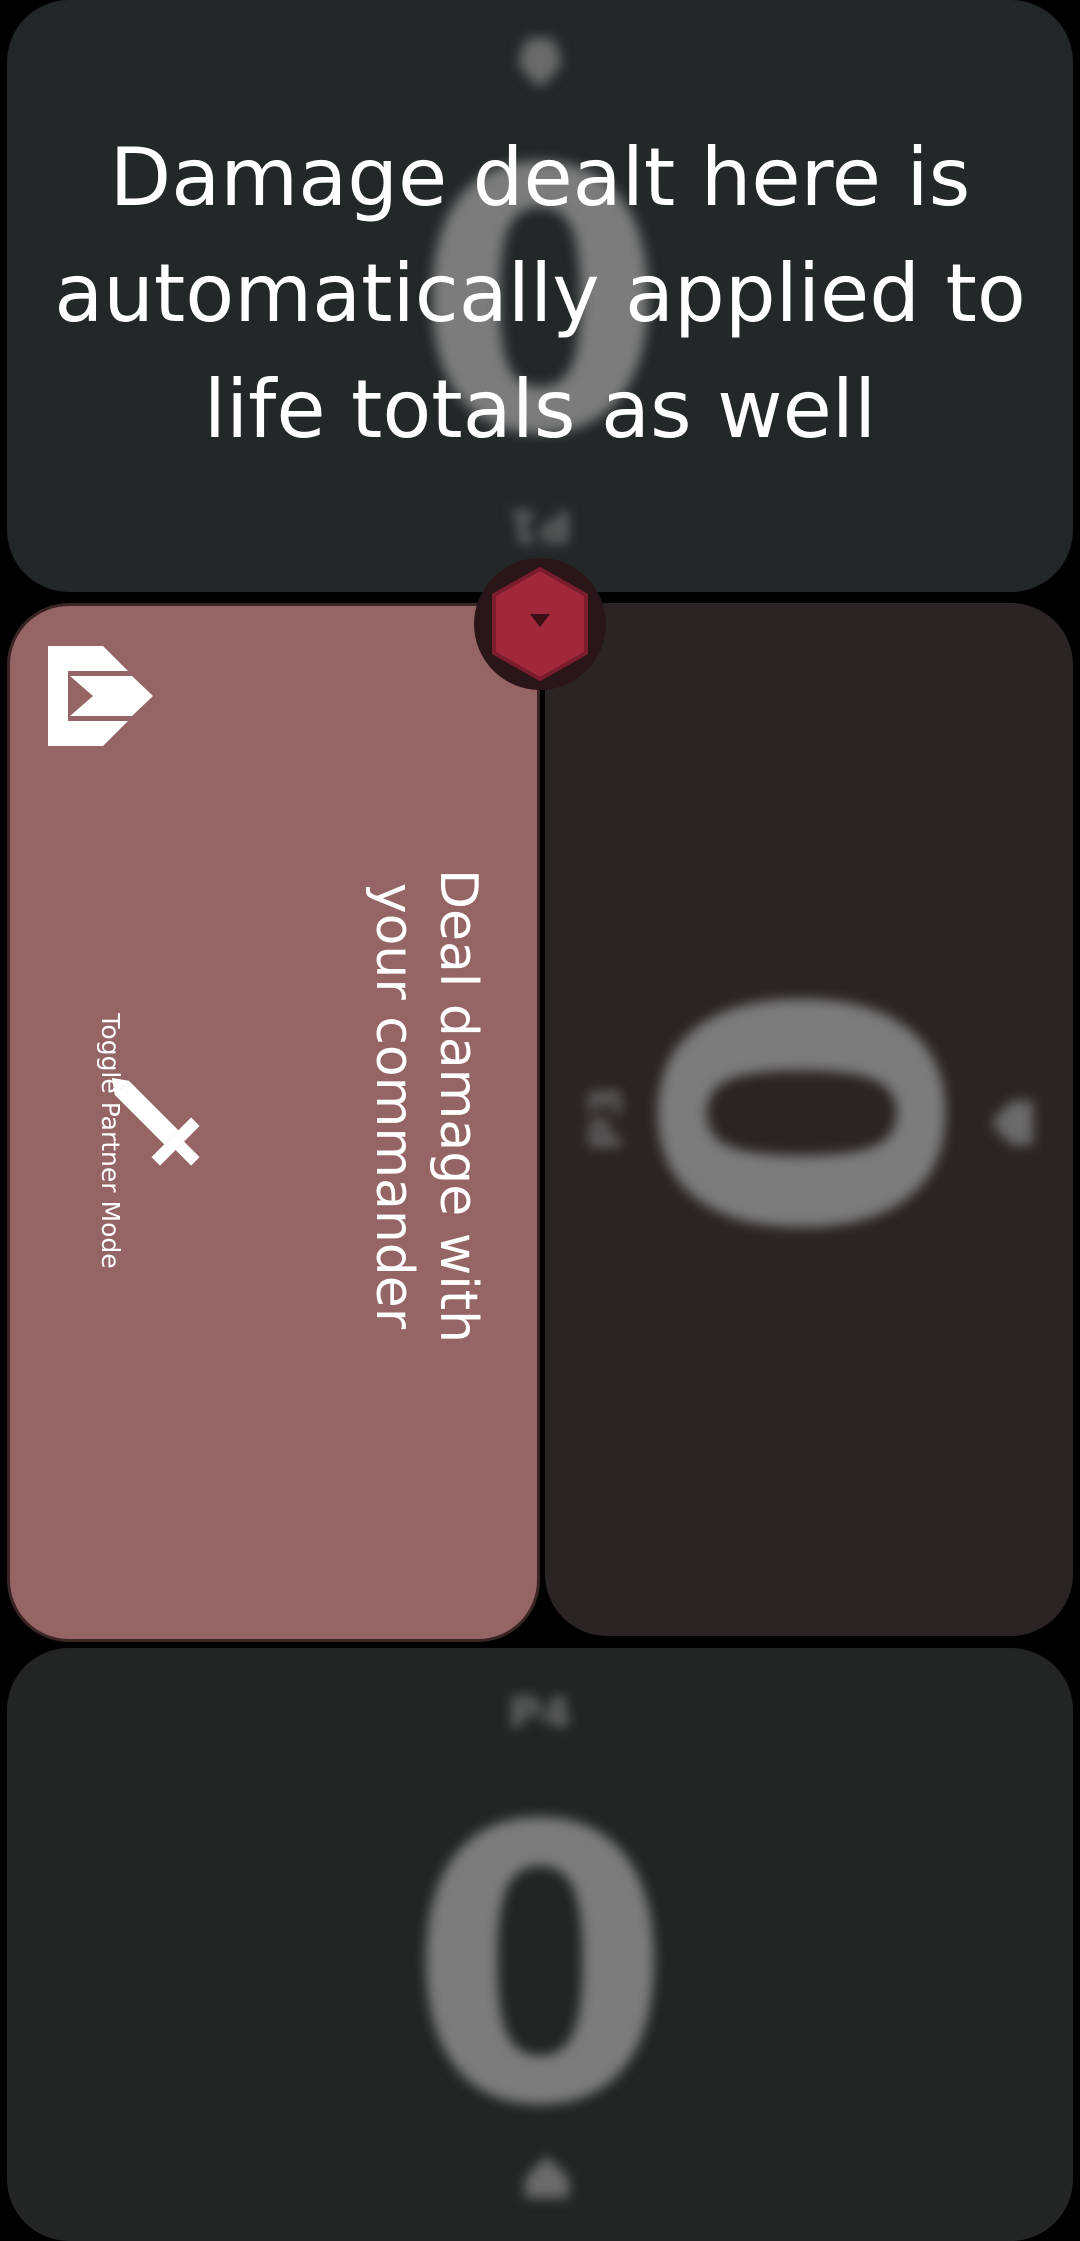 This screenshot has width=1080, height=2241. Describe the element at coordinates (808, 1113) in the screenshot. I see `player-3-damage-value: 0` at that location.